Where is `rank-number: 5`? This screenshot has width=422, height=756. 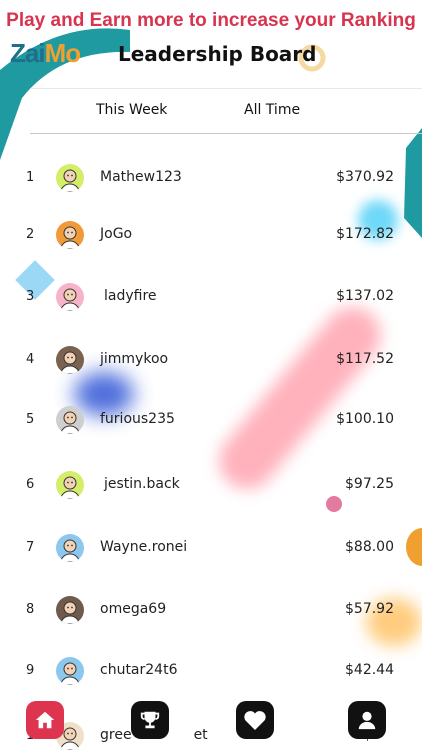
rank-number: 5 is located at coordinates (30, 419).